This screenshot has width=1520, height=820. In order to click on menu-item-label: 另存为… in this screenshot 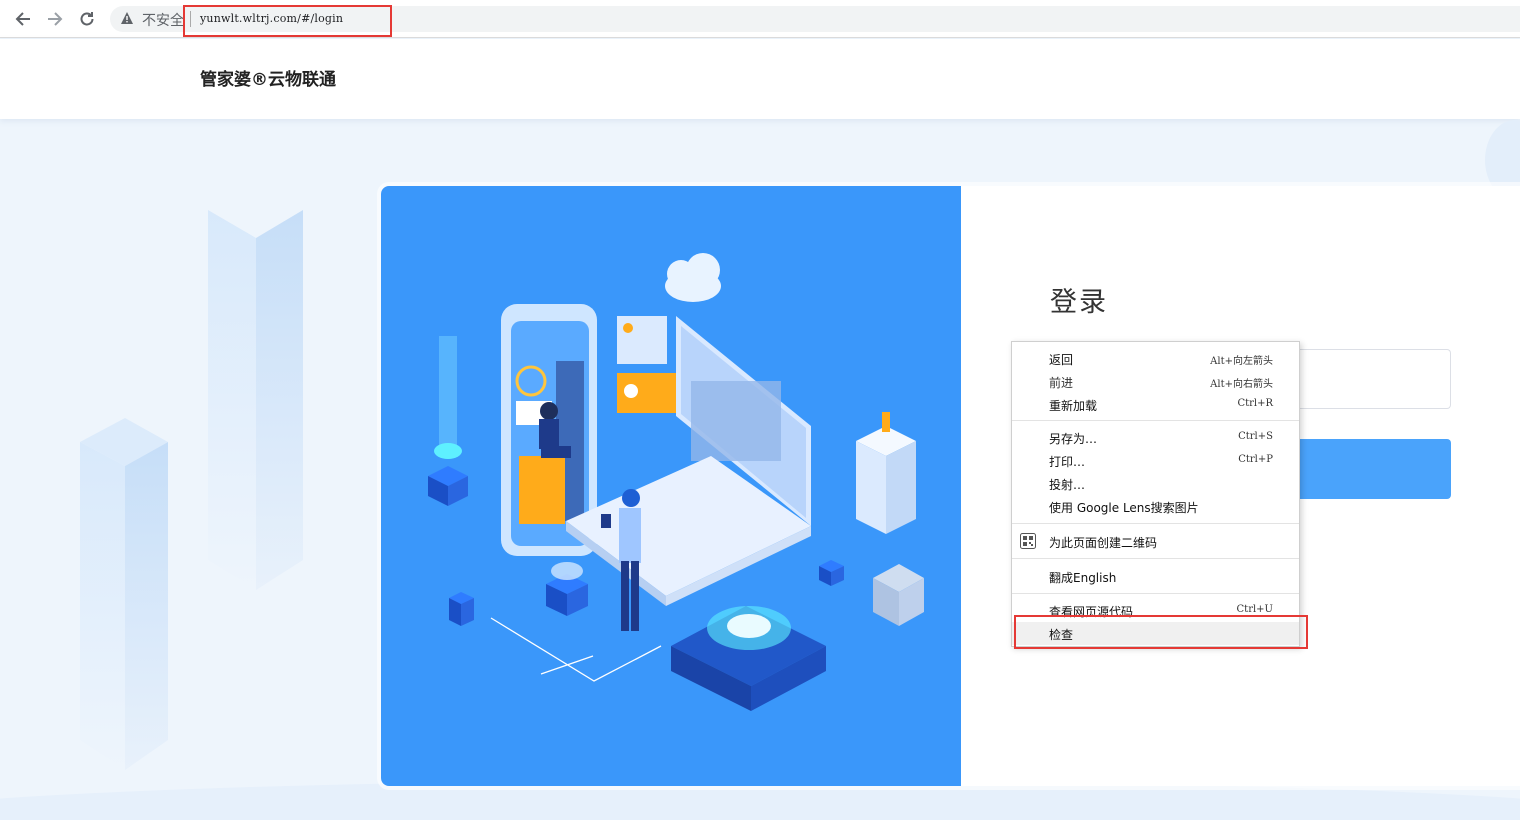, I will do `click(1073, 439)`.